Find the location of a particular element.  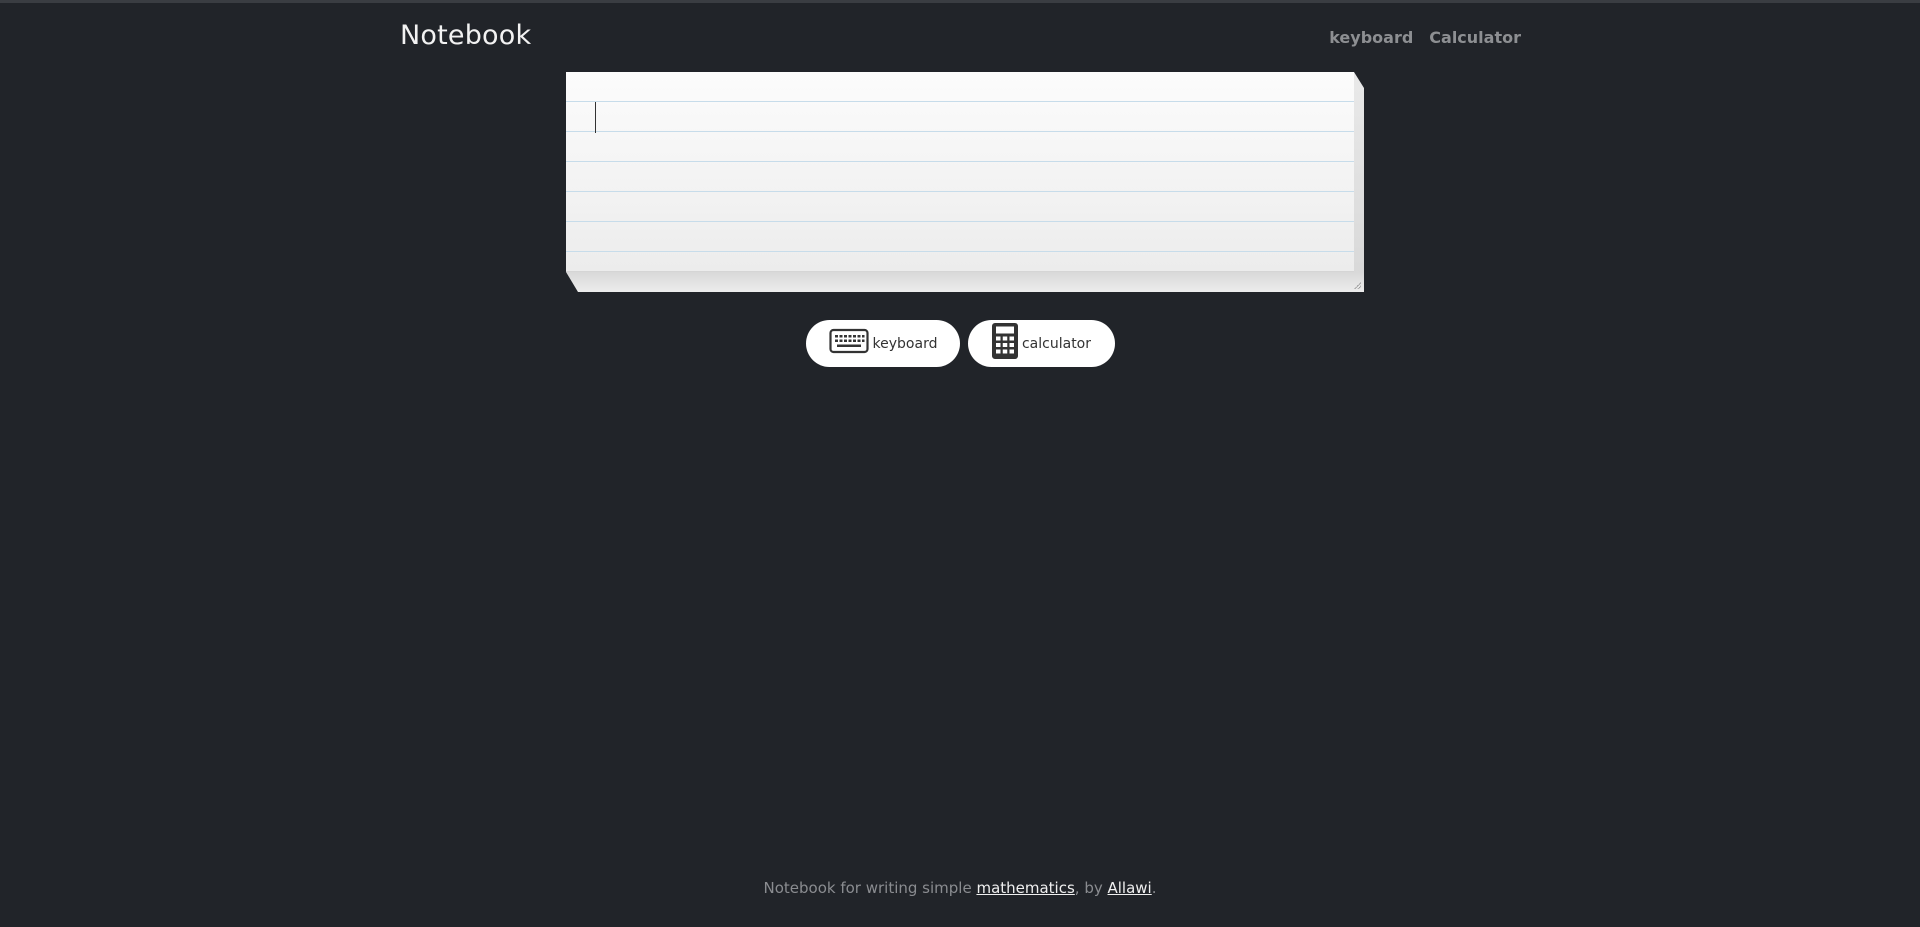

top-nav: keyboard Calculator is located at coordinates (1425, 37).